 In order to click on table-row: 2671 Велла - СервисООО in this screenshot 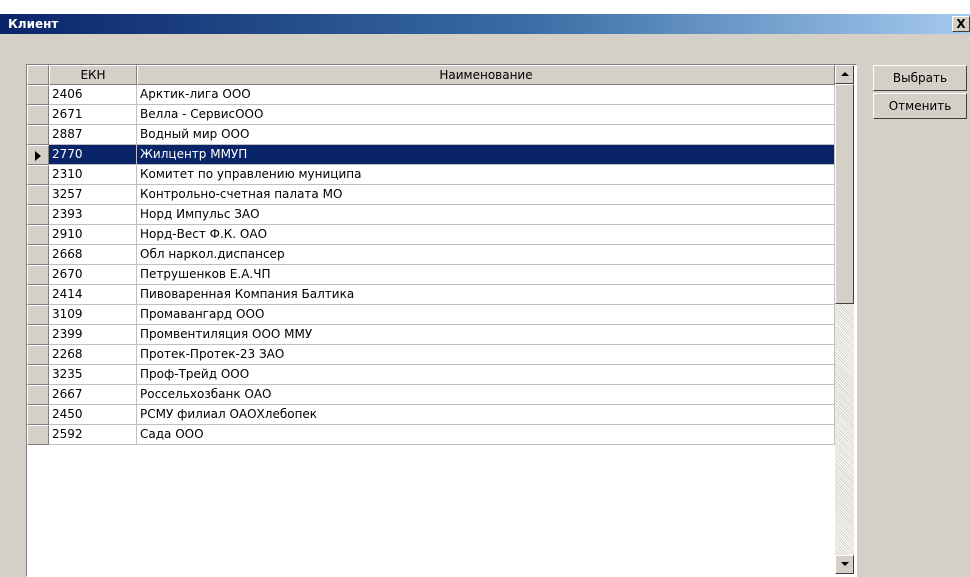, I will do `click(431, 115)`.